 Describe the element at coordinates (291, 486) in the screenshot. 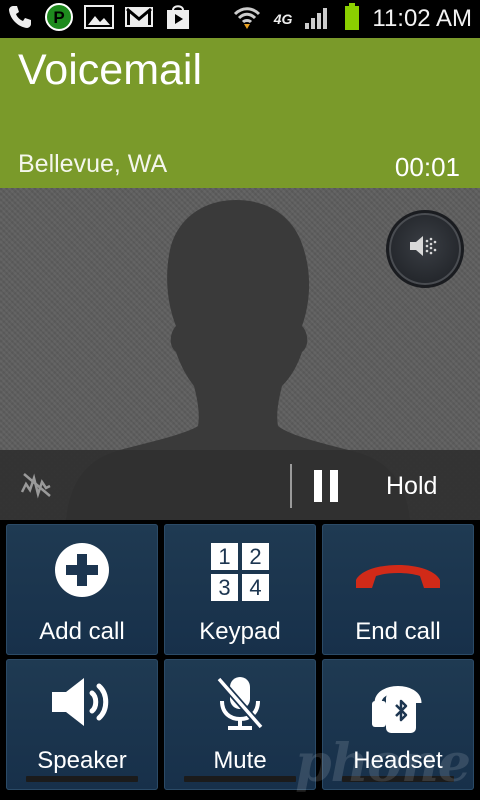

I see `hold-divider` at that location.